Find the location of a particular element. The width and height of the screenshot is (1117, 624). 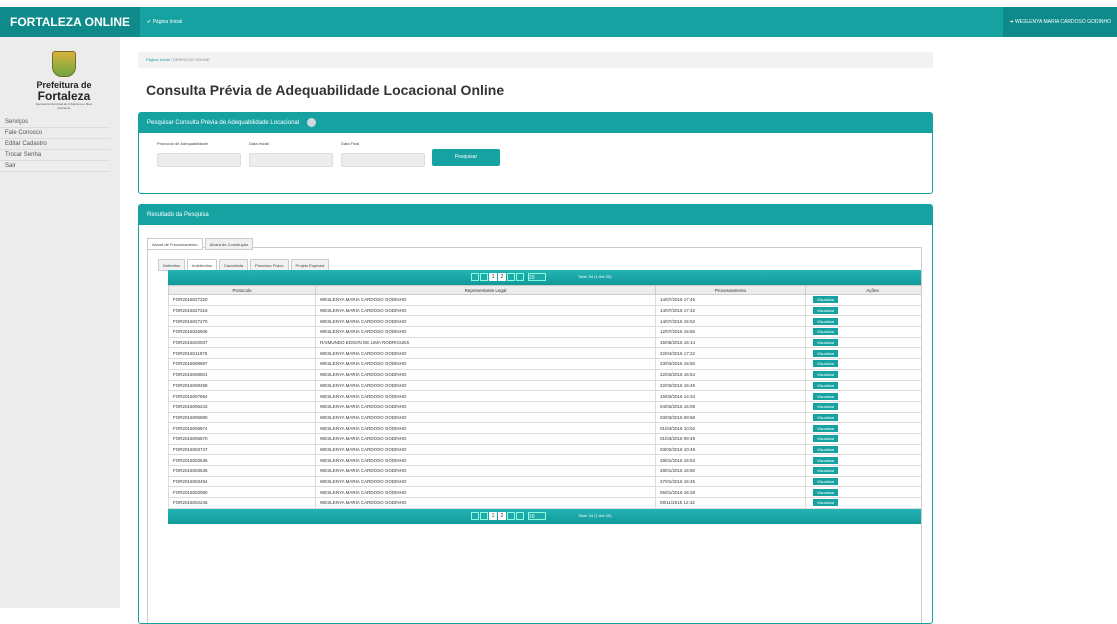

protocol-cell: FOR2016008687 is located at coordinates (242, 364).